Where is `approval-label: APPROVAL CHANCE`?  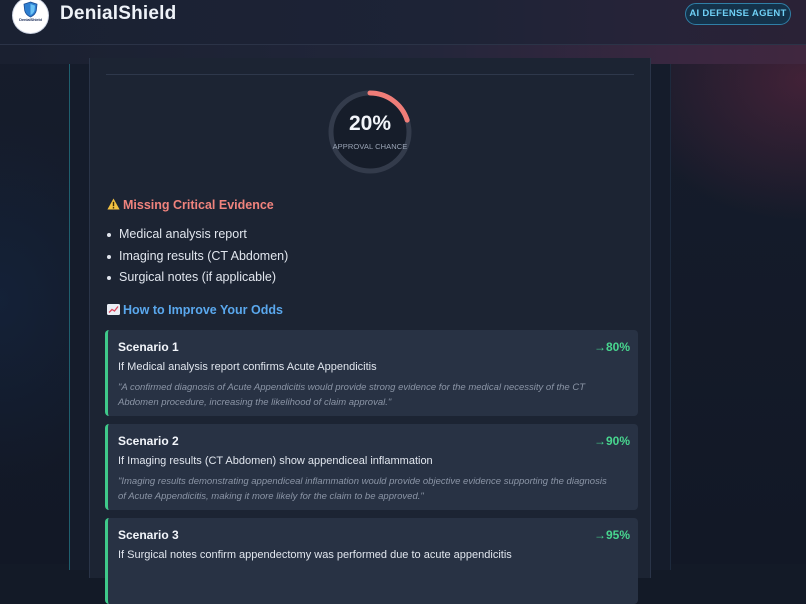 approval-label: APPROVAL CHANCE is located at coordinates (370, 146).